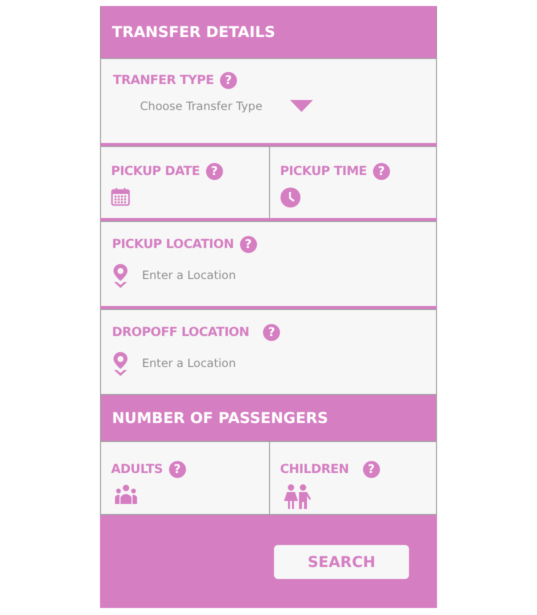 The image size is (537, 615). I want to click on section-header: NUMBER OF PASSENGERS, so click(268, 417).